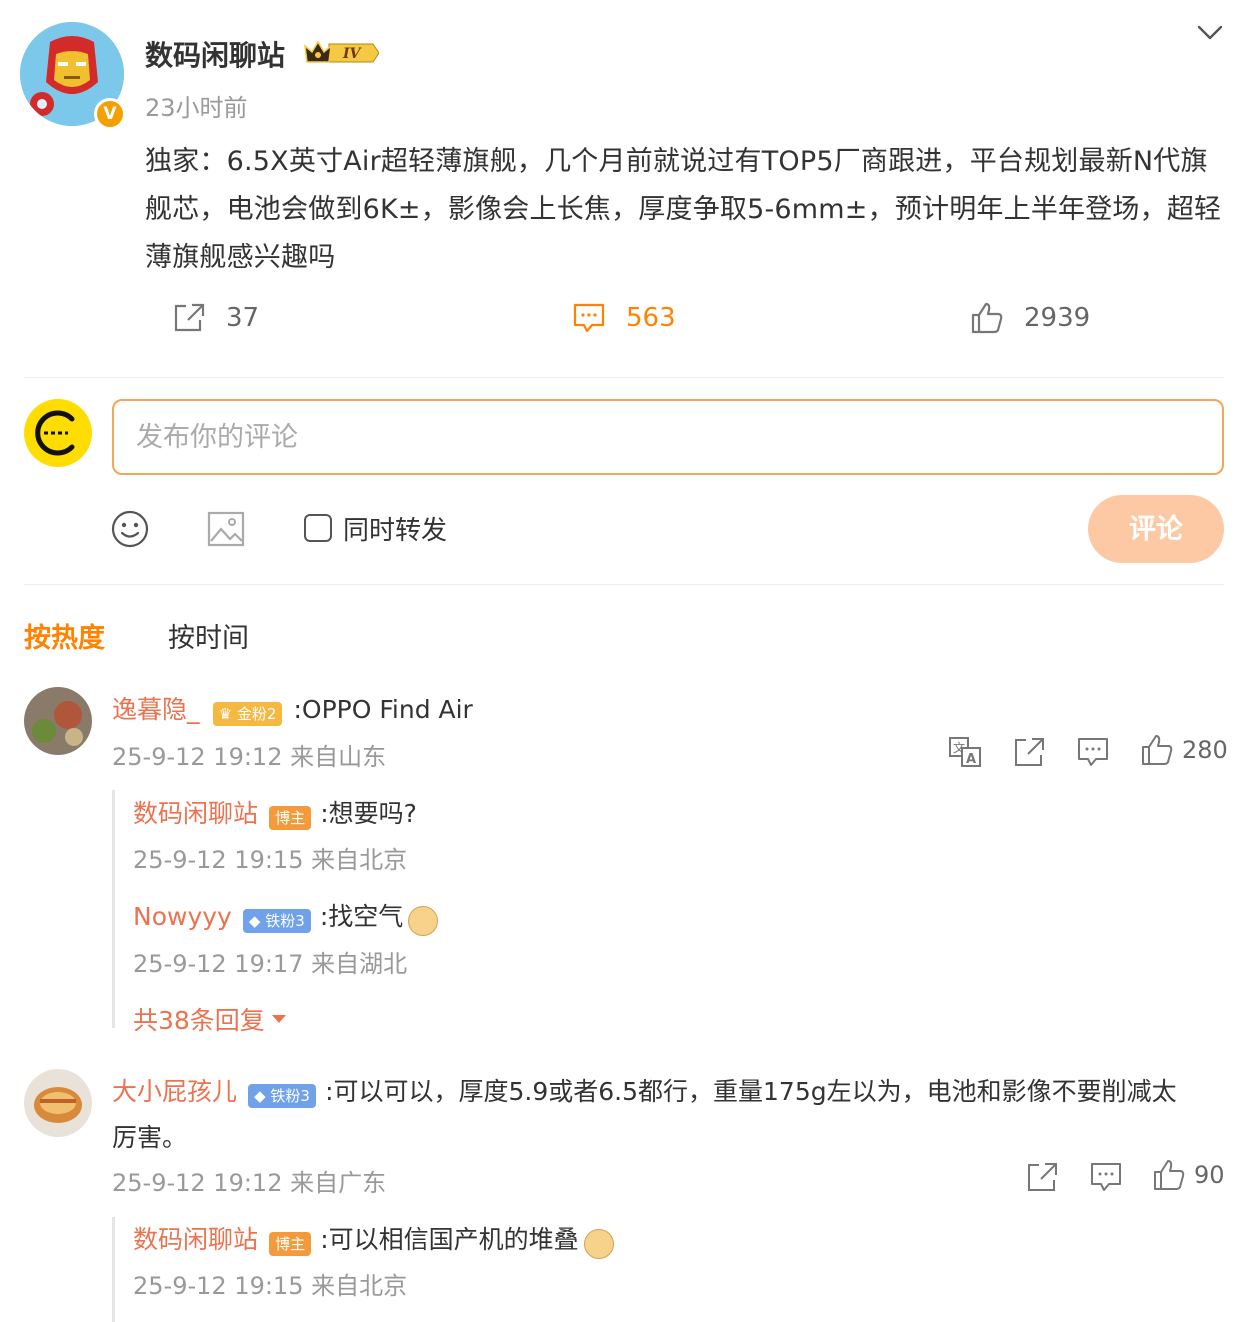 The image size is (1244, 1322). I want to click on verified-badge: V, so click(110, 114).